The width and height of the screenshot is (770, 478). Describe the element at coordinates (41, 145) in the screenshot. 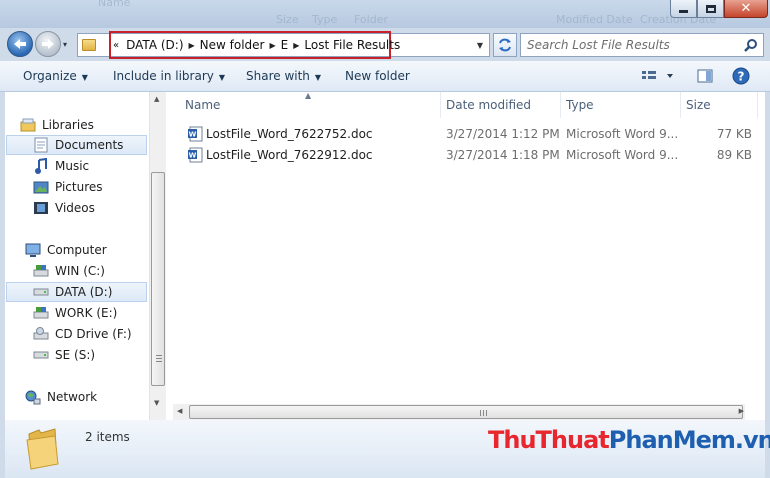

I see `documents-icon` at that location.